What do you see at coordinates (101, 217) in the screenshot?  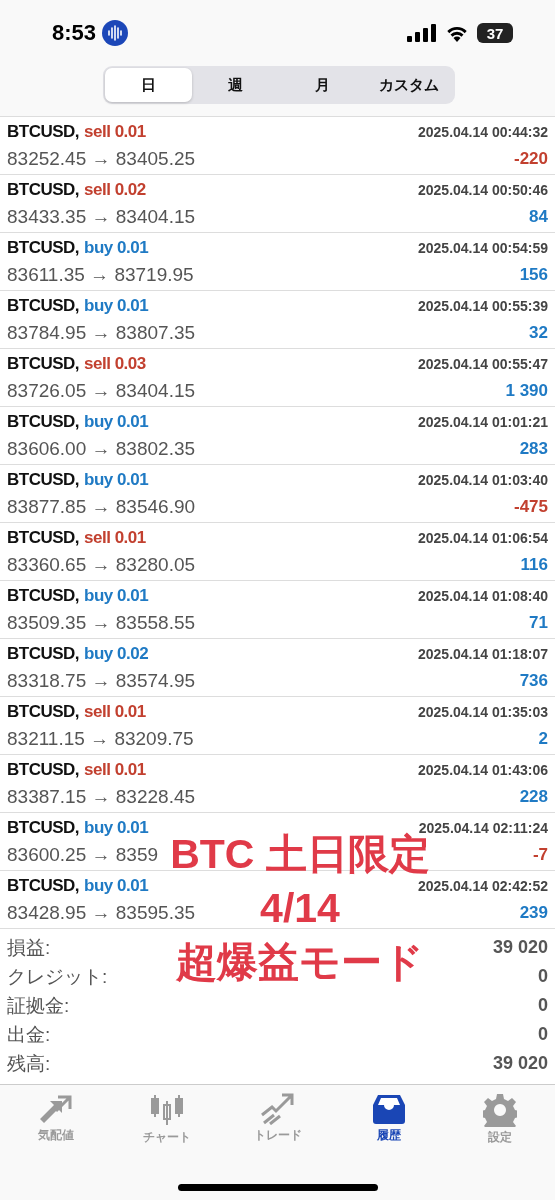 I see `price-range: 83433.35 → 83404.15` at bounding box center [101, 217].